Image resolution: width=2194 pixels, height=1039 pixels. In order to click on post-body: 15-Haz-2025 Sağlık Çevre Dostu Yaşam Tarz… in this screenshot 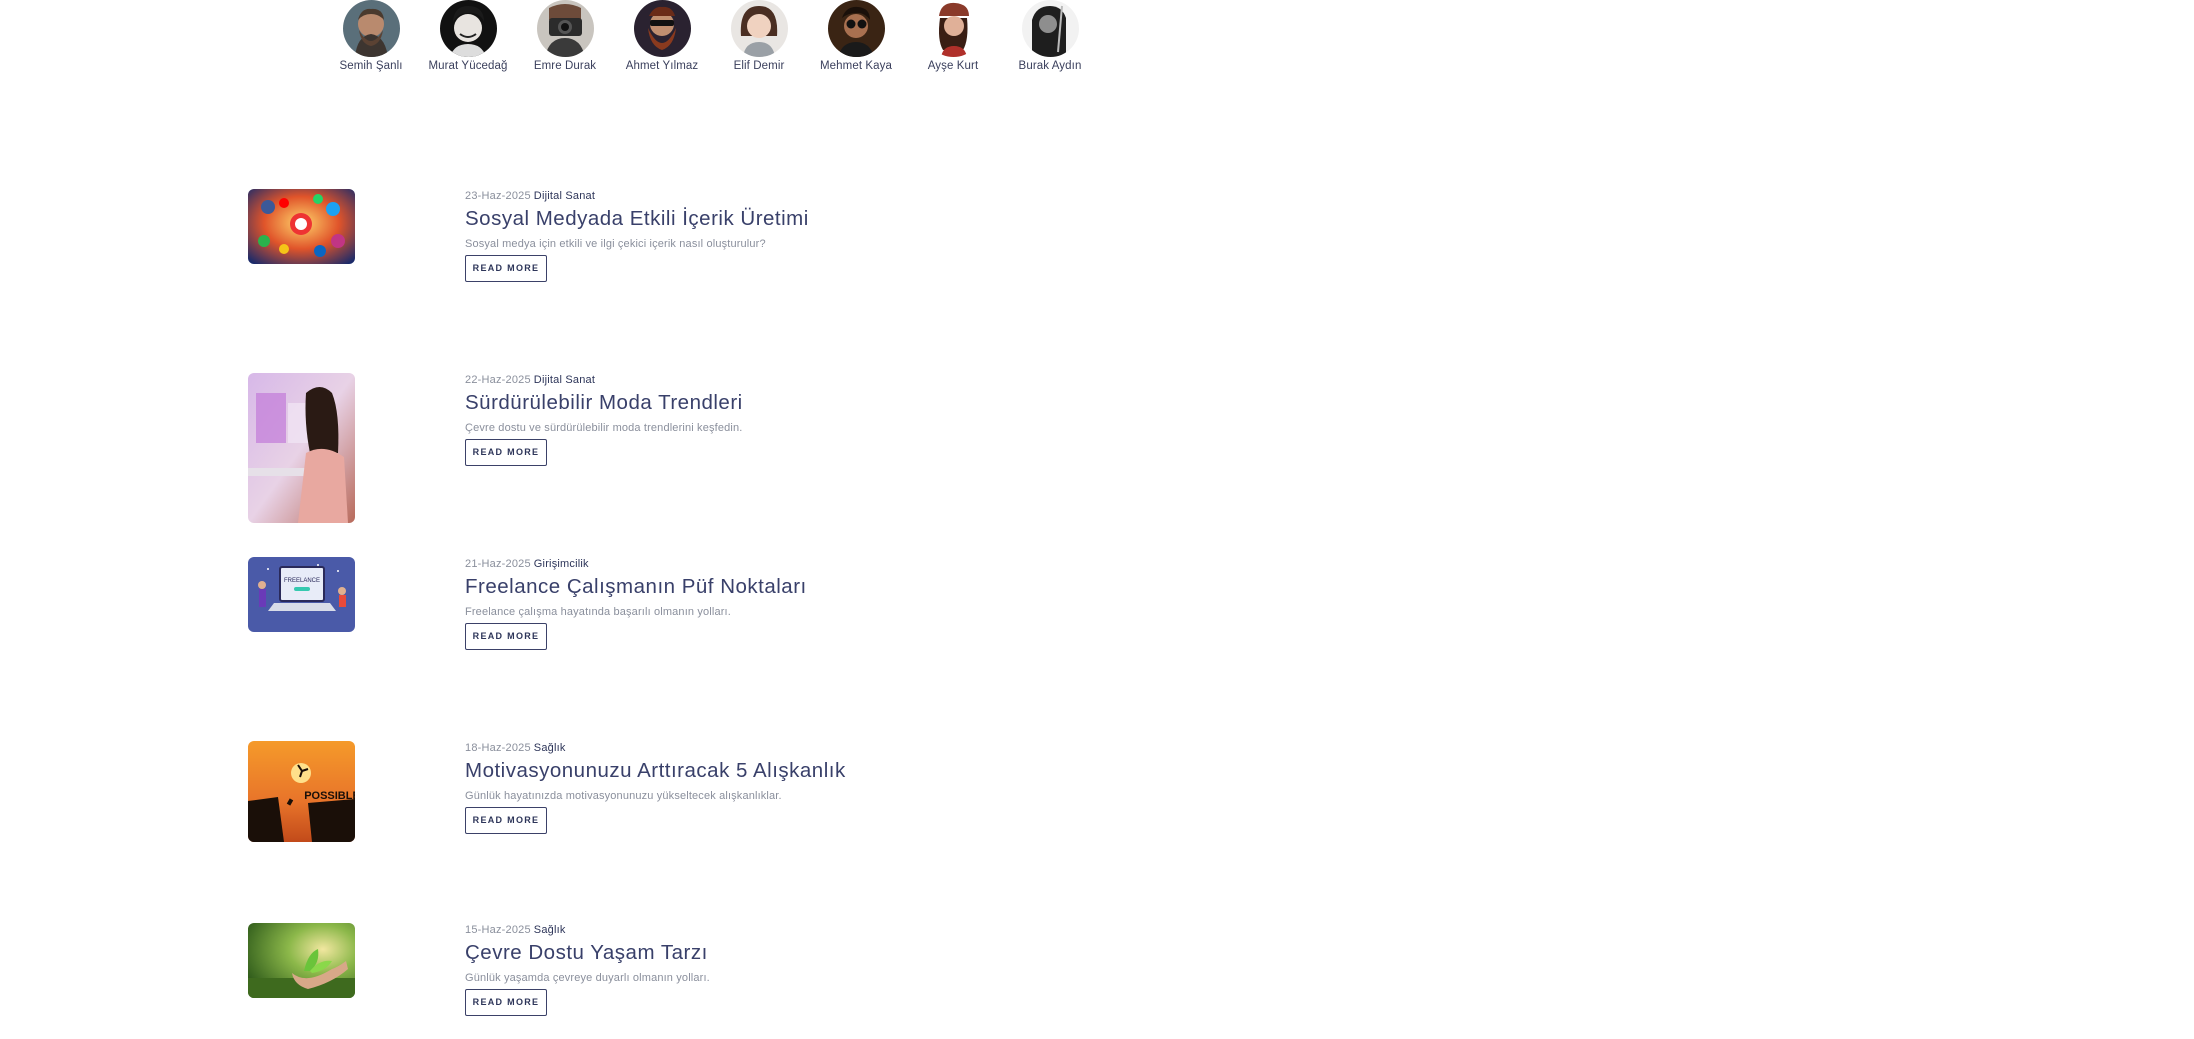, I will do `click(915, 969)`.